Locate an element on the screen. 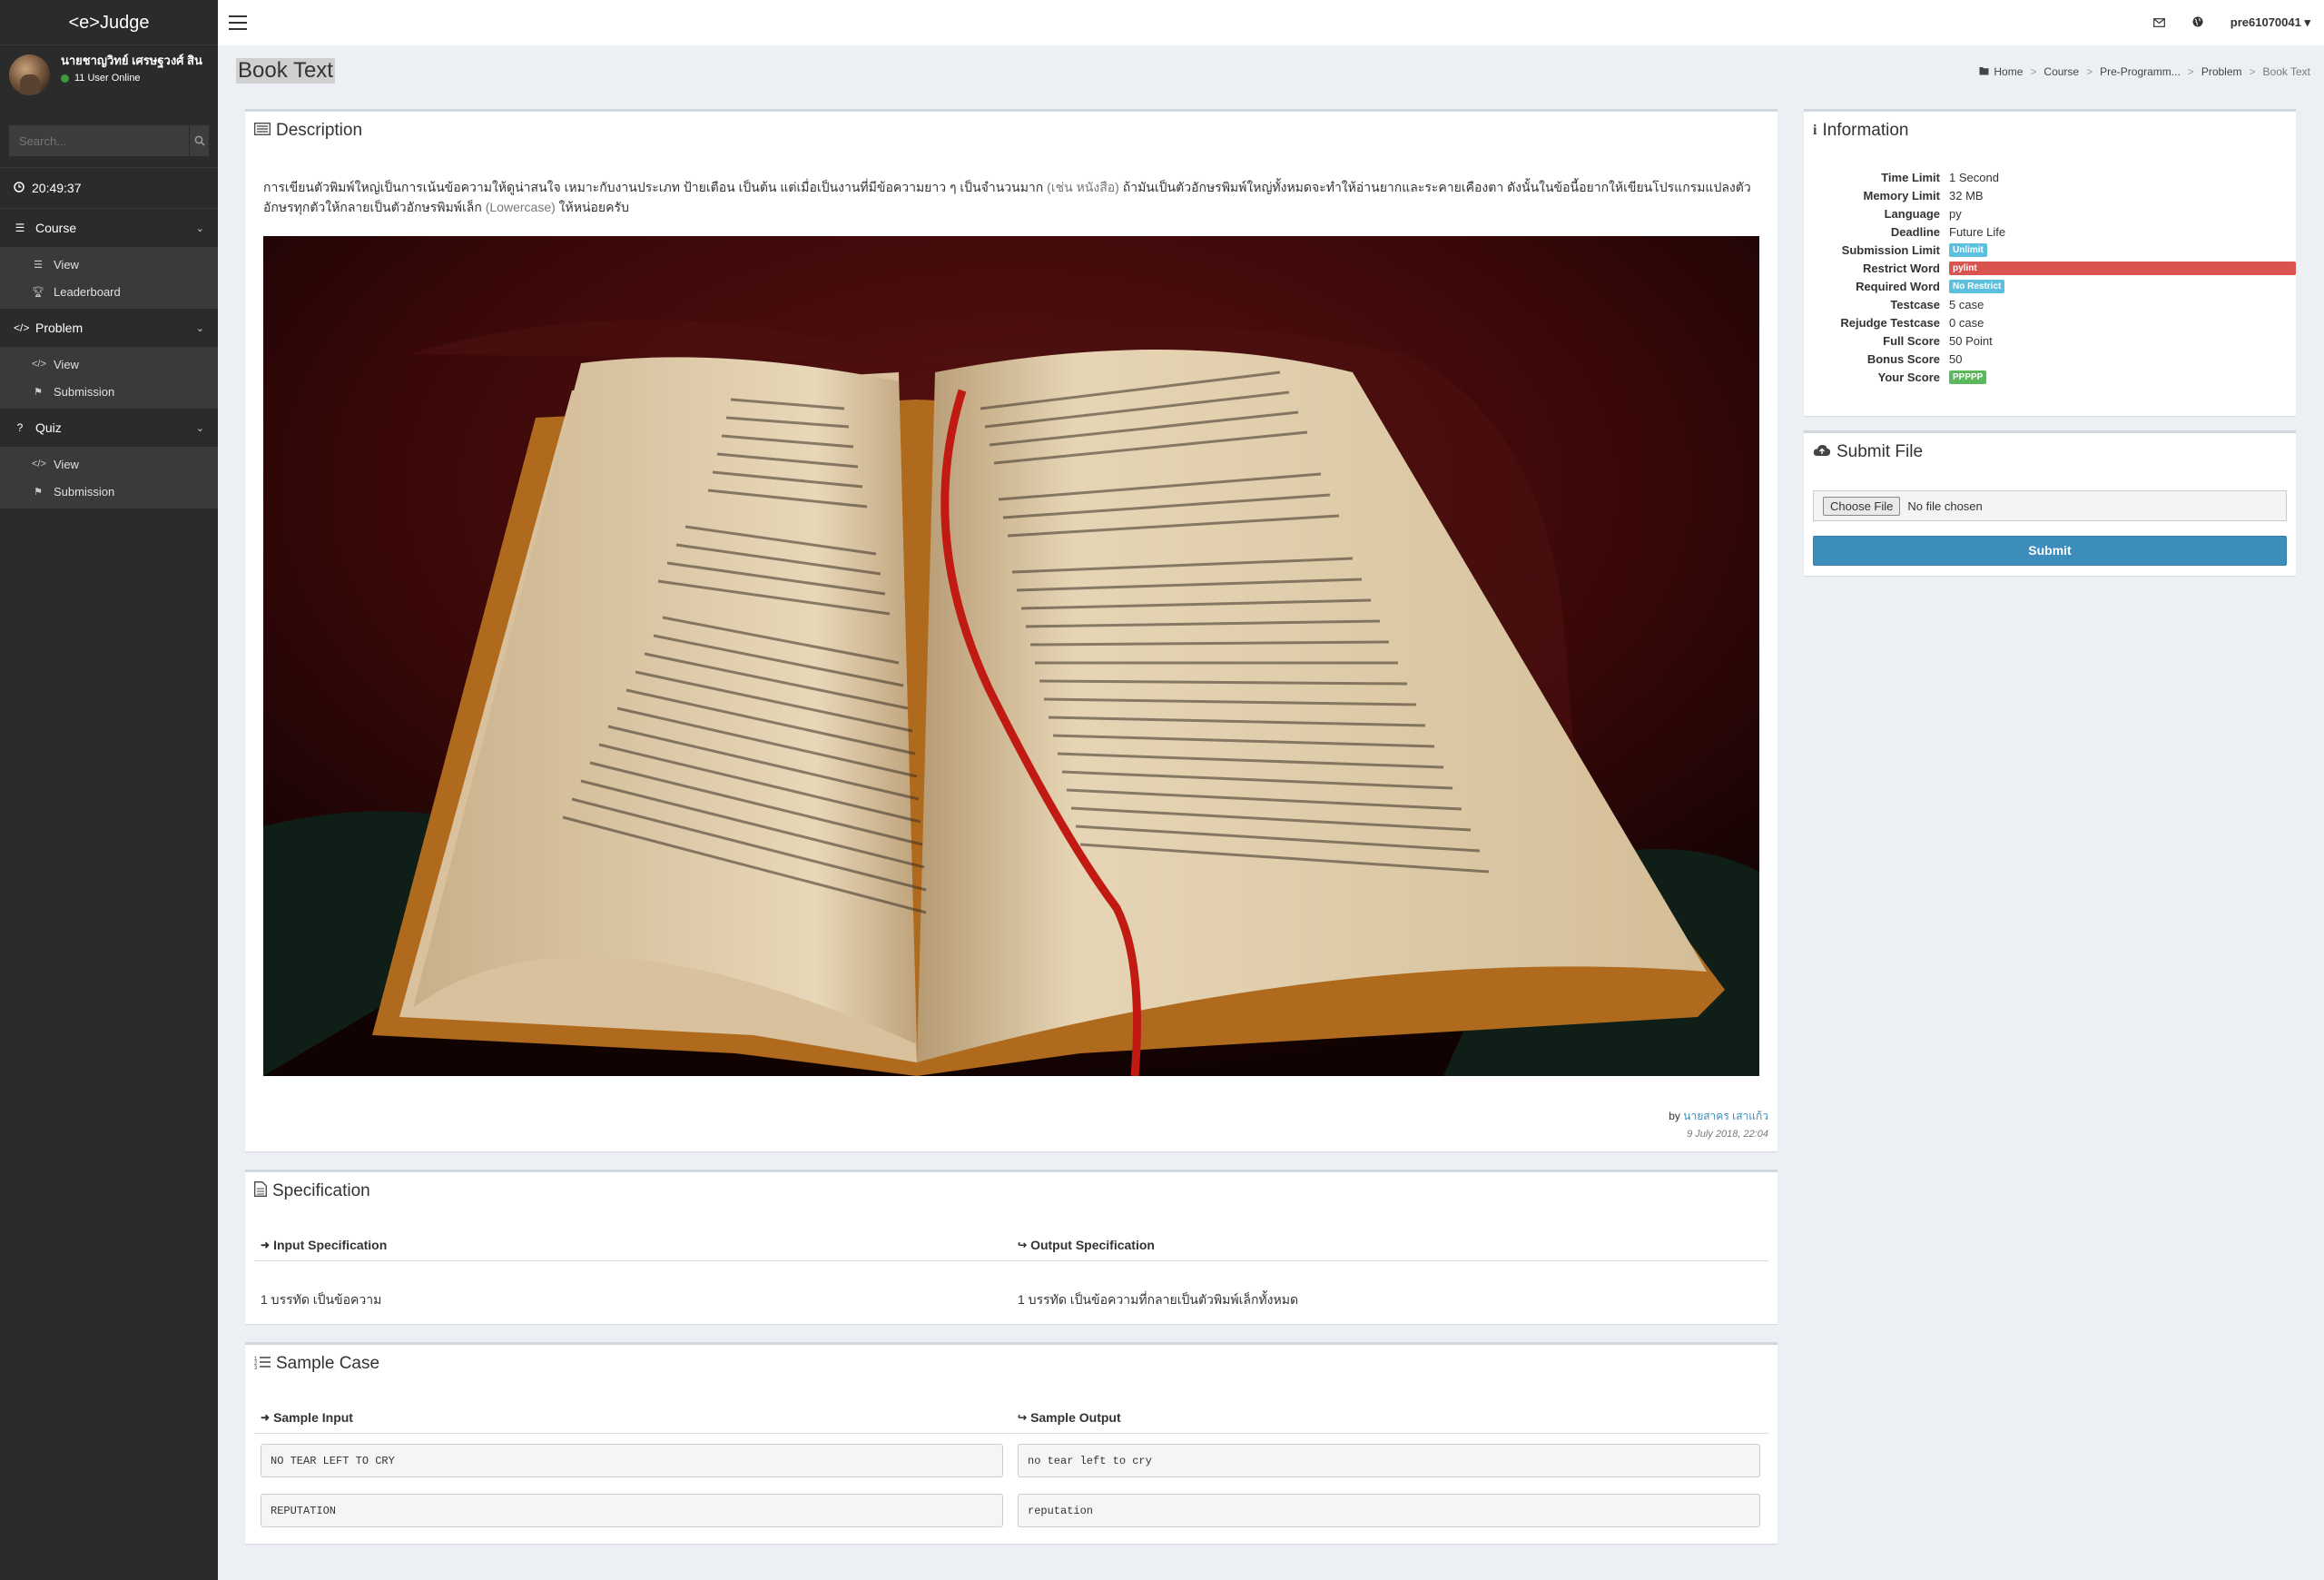  sample-output-2: reputation is located at coordinates (1389, 1510).